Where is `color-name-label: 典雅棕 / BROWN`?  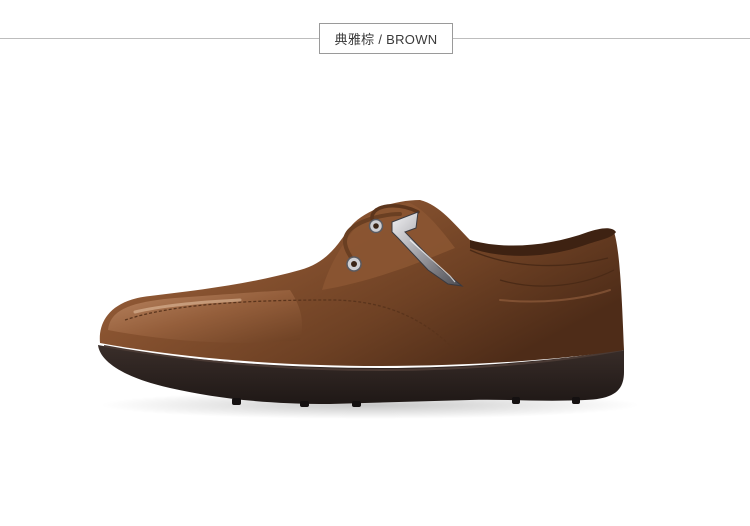
color-name-label: 典雅棕 / BROWN is located at coordinates (386, 38).